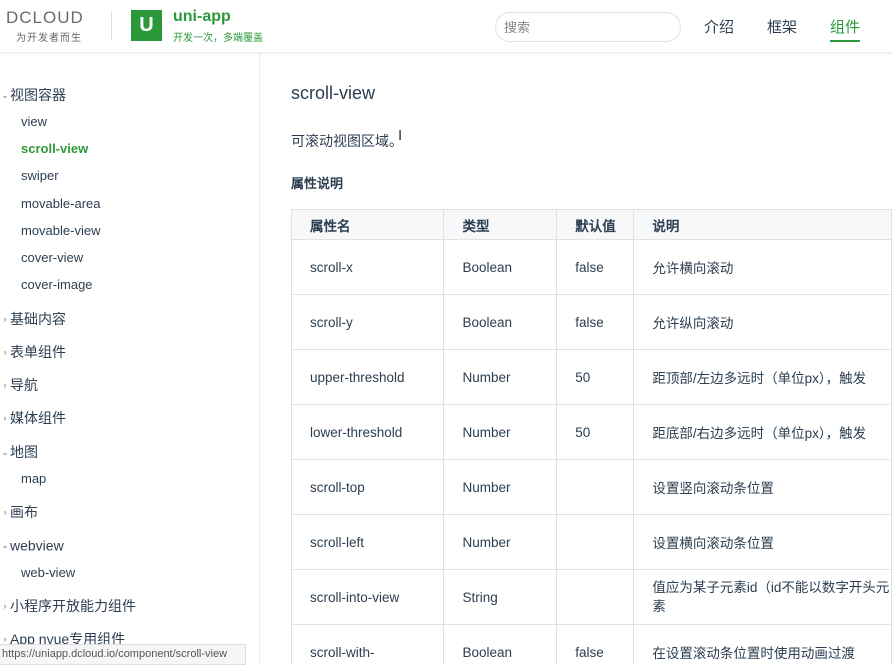 This screenshot has height=665, width=892. Describe the element at coordinates (845, 29) in the screenshot. I see `nav-components: 组件` at that location.